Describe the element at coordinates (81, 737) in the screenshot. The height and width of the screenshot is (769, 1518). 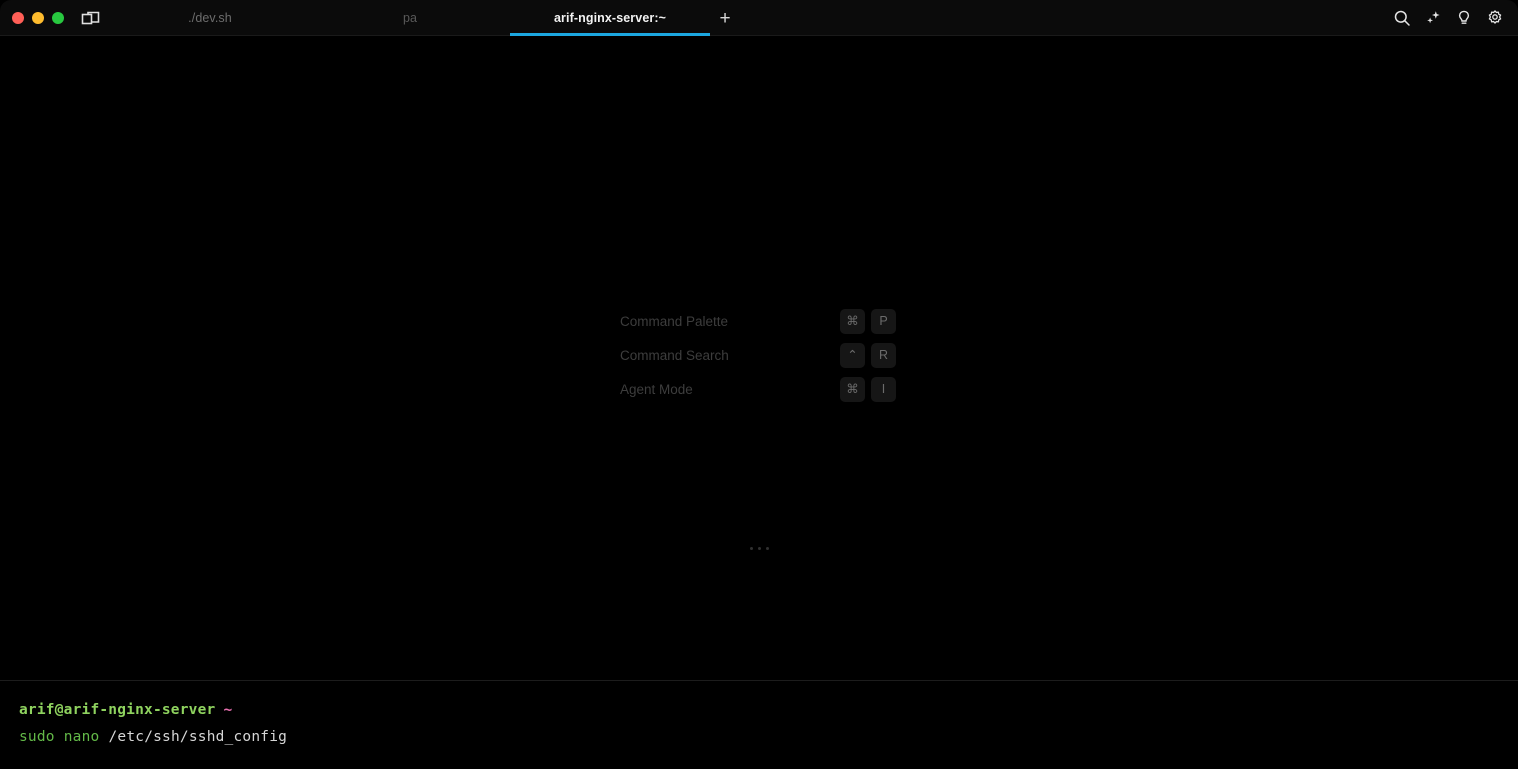
I see `subcommand-token: nano` at that location.